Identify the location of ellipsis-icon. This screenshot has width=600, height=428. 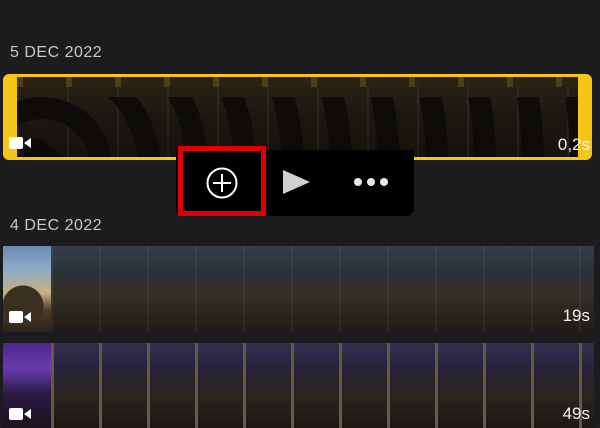
(371, 182).